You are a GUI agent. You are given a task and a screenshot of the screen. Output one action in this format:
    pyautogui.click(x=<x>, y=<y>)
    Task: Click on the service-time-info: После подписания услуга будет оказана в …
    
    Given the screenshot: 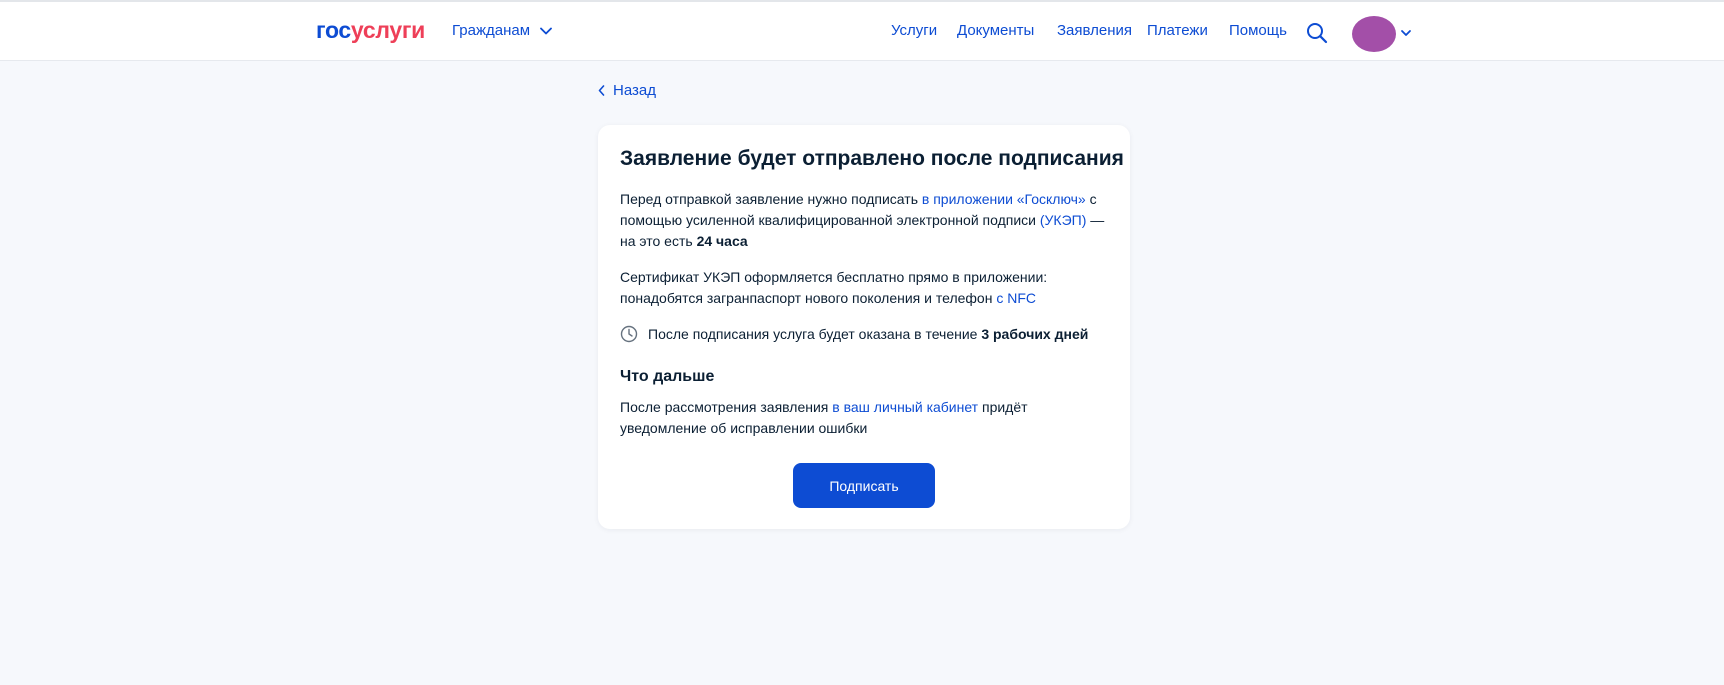 What is the action you would take?
    pyautogui.click(x=867, y=334)
    